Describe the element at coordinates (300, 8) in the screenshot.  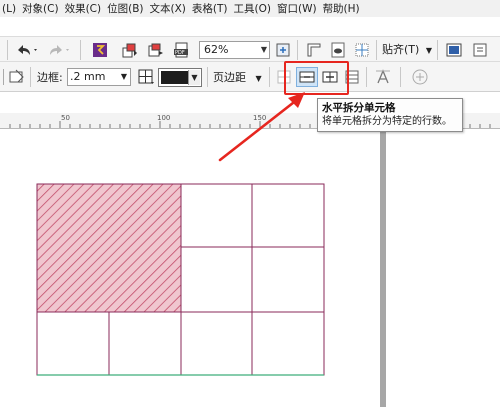
I see `menu-item-window: 窗口(W)` at that location.